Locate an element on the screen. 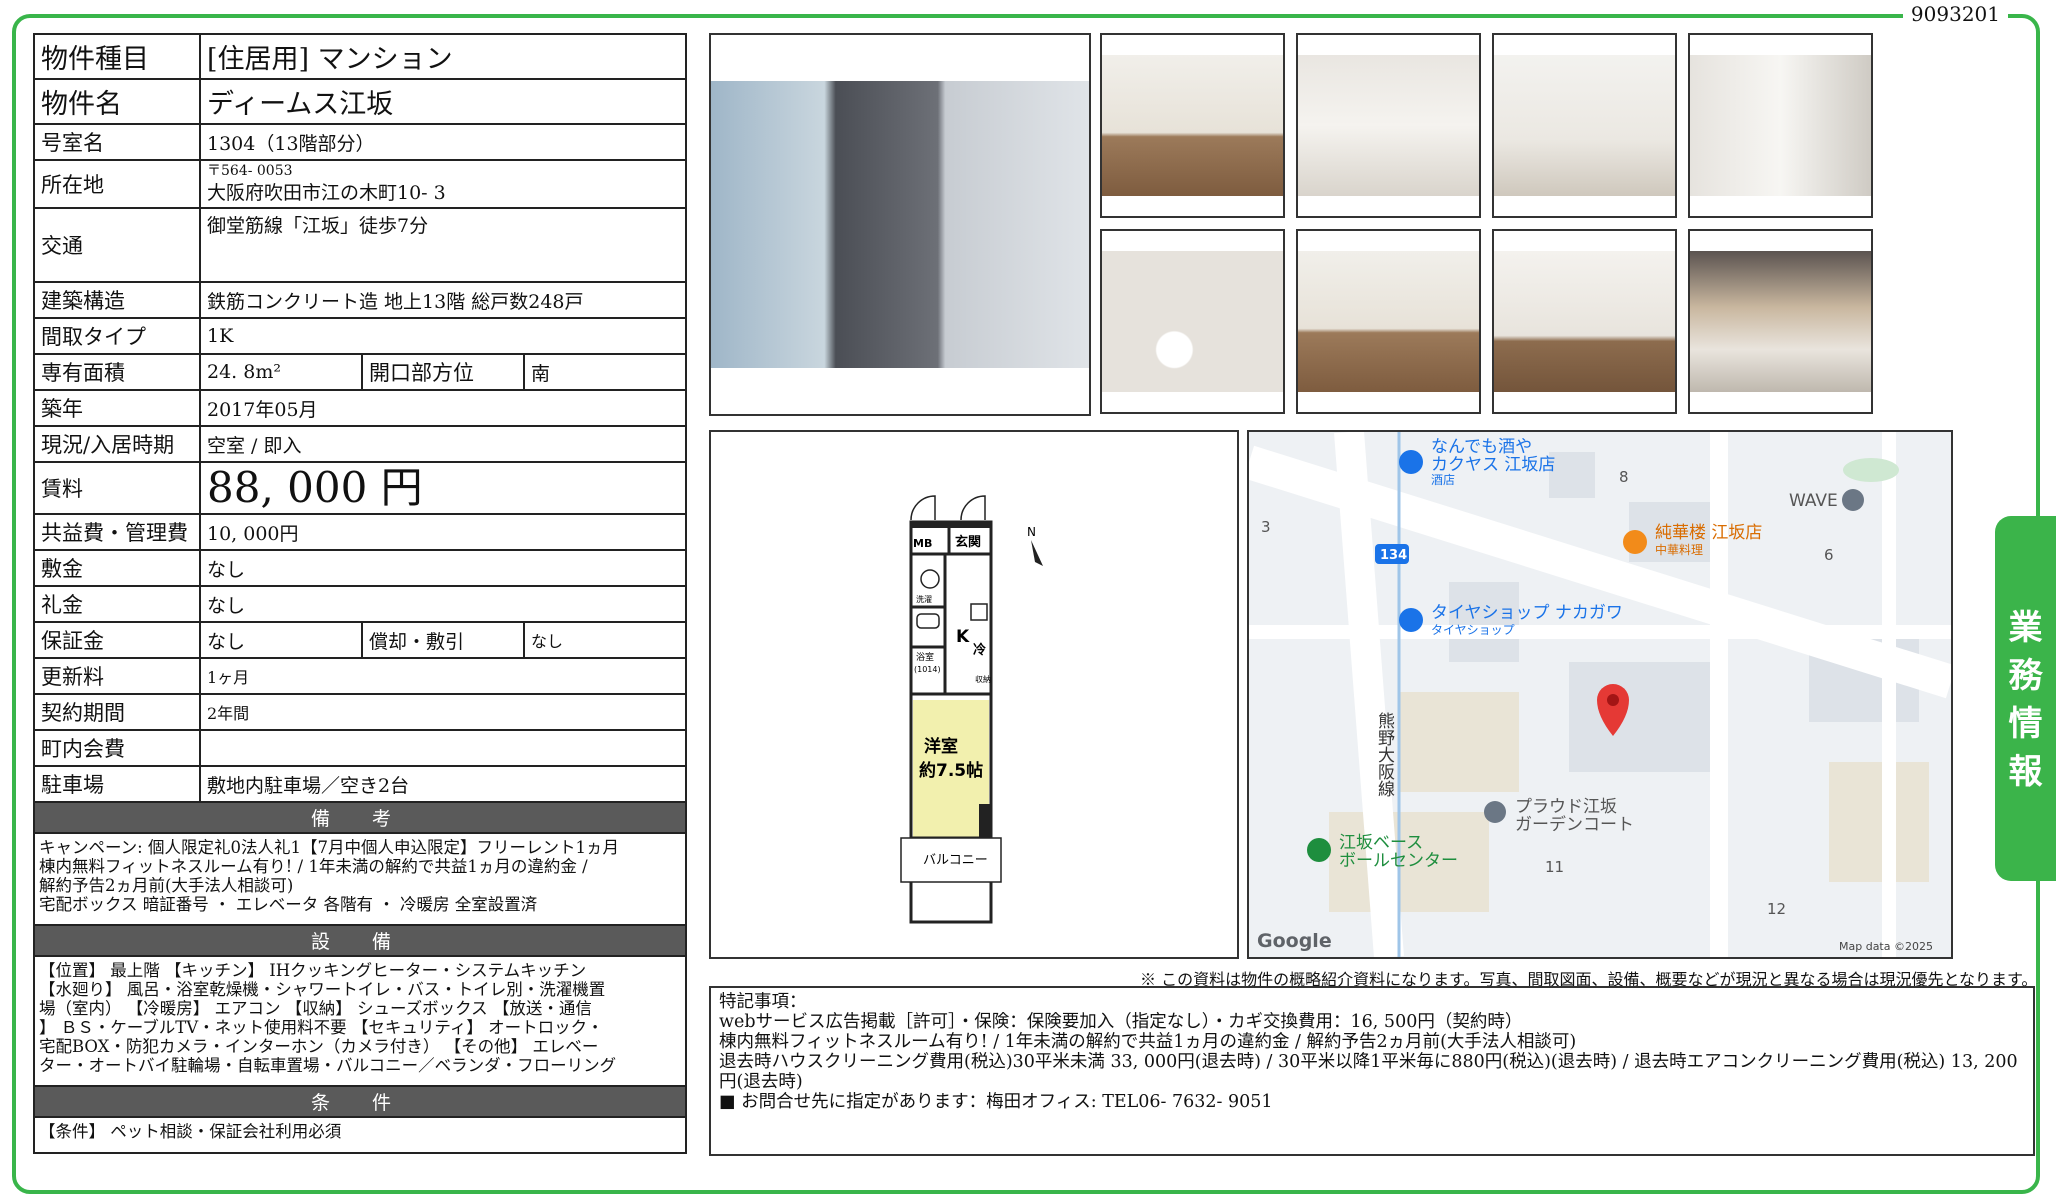 Image resolution: width=2056 pixels, height=1194 pixels. plan-balcony: バルコニー is located at coordinates (955, 860).